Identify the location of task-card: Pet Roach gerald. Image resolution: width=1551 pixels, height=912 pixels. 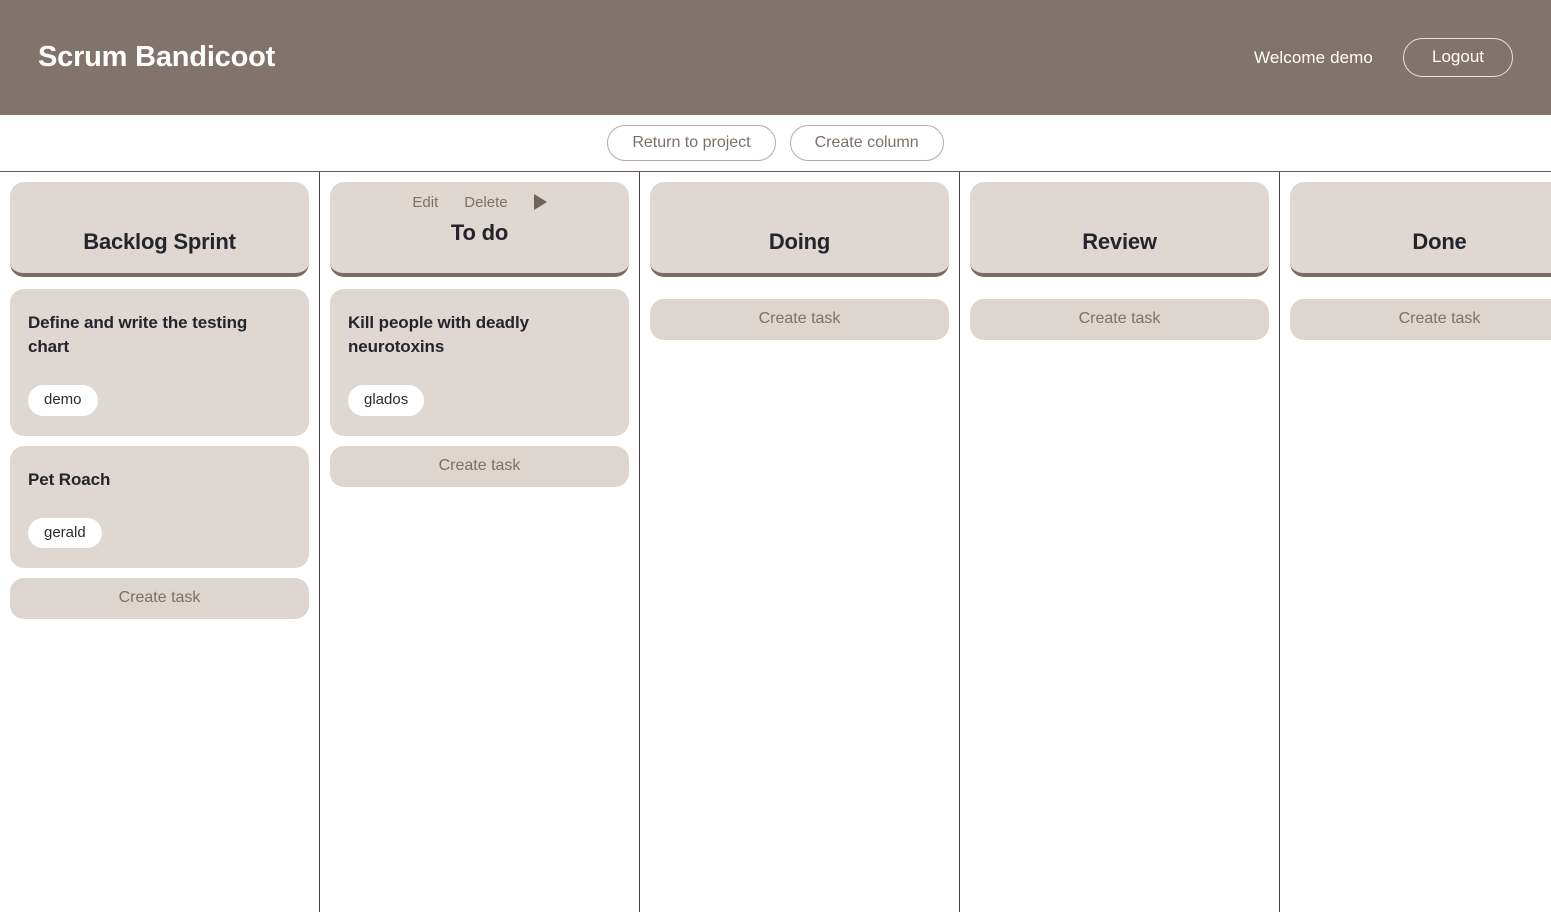
(159, 507).